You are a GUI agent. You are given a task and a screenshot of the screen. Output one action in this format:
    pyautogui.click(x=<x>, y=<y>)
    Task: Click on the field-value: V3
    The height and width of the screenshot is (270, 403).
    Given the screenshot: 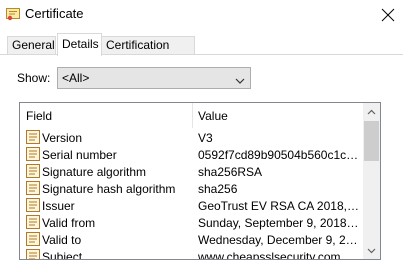 What is the action you would take?
    pyautogui.click(x=205, y=138)
    